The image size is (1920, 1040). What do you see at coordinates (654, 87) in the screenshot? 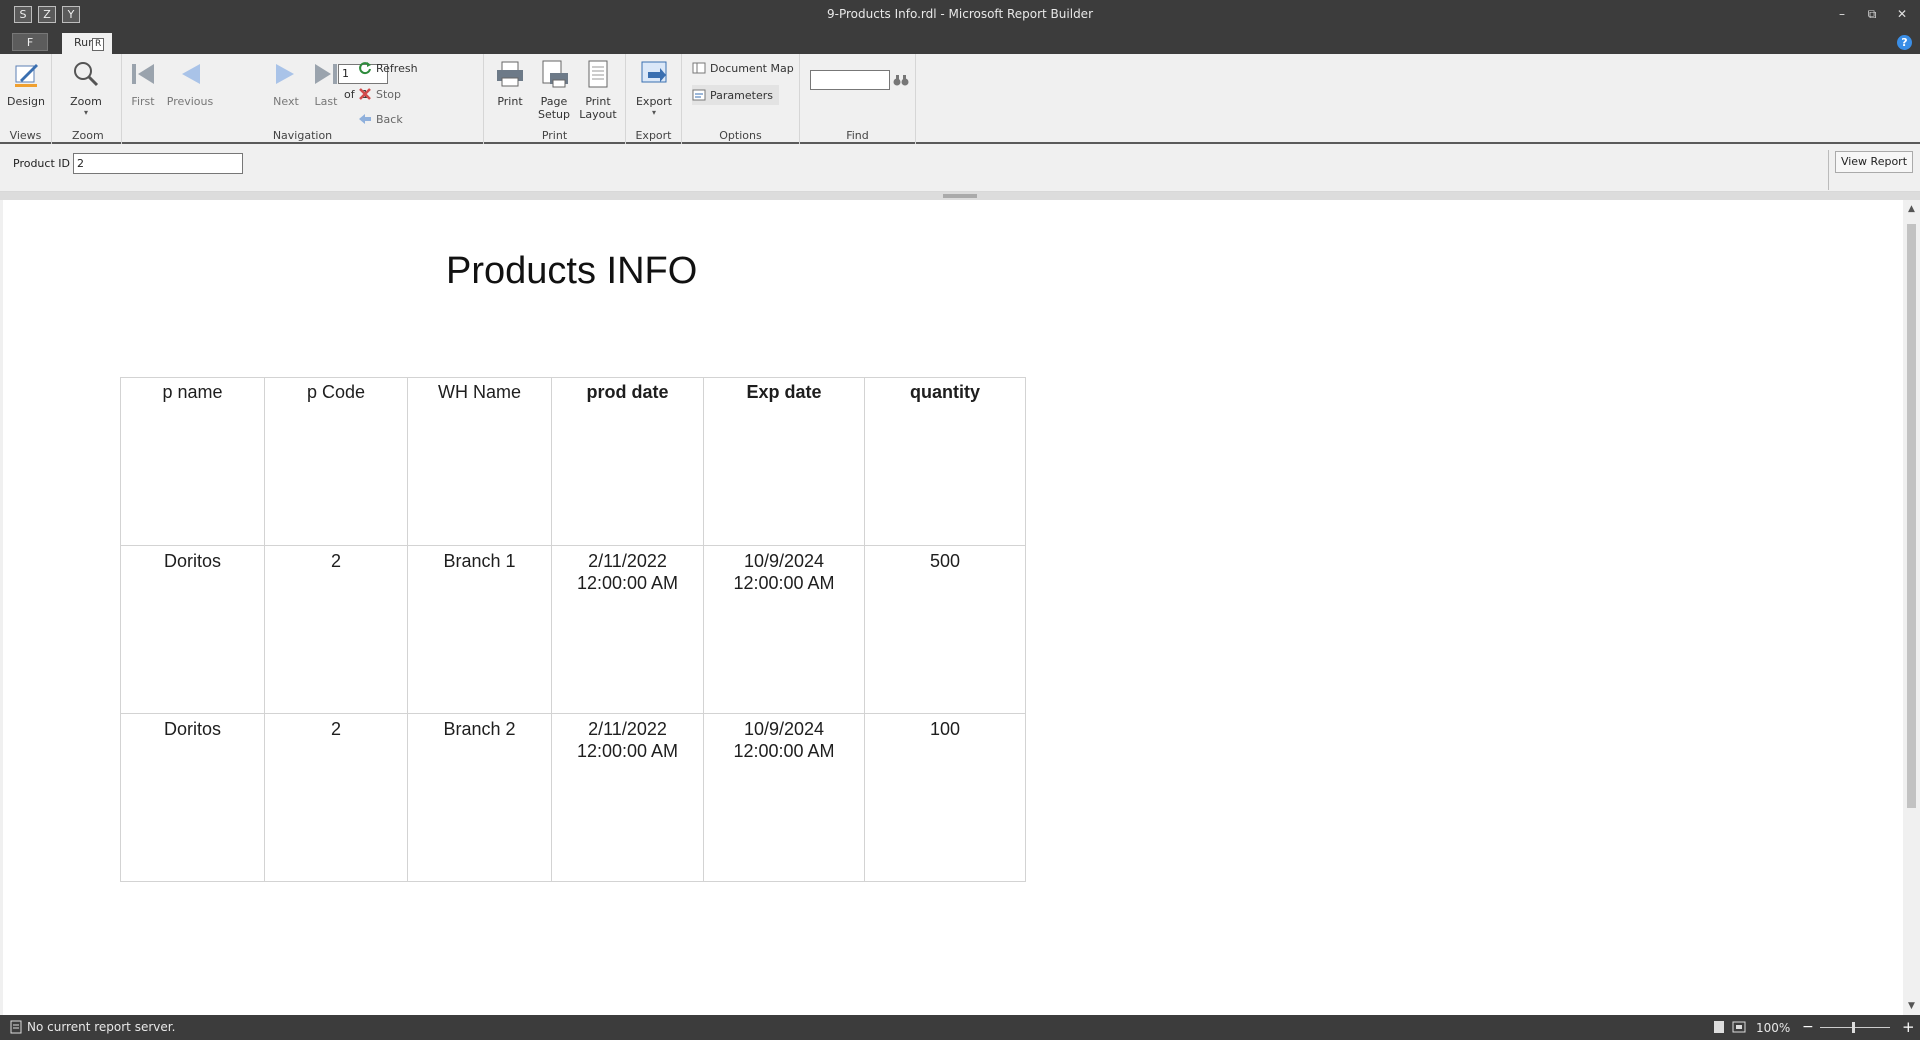
I see `export-button: Export ▾` at bounding box center [654, 87].